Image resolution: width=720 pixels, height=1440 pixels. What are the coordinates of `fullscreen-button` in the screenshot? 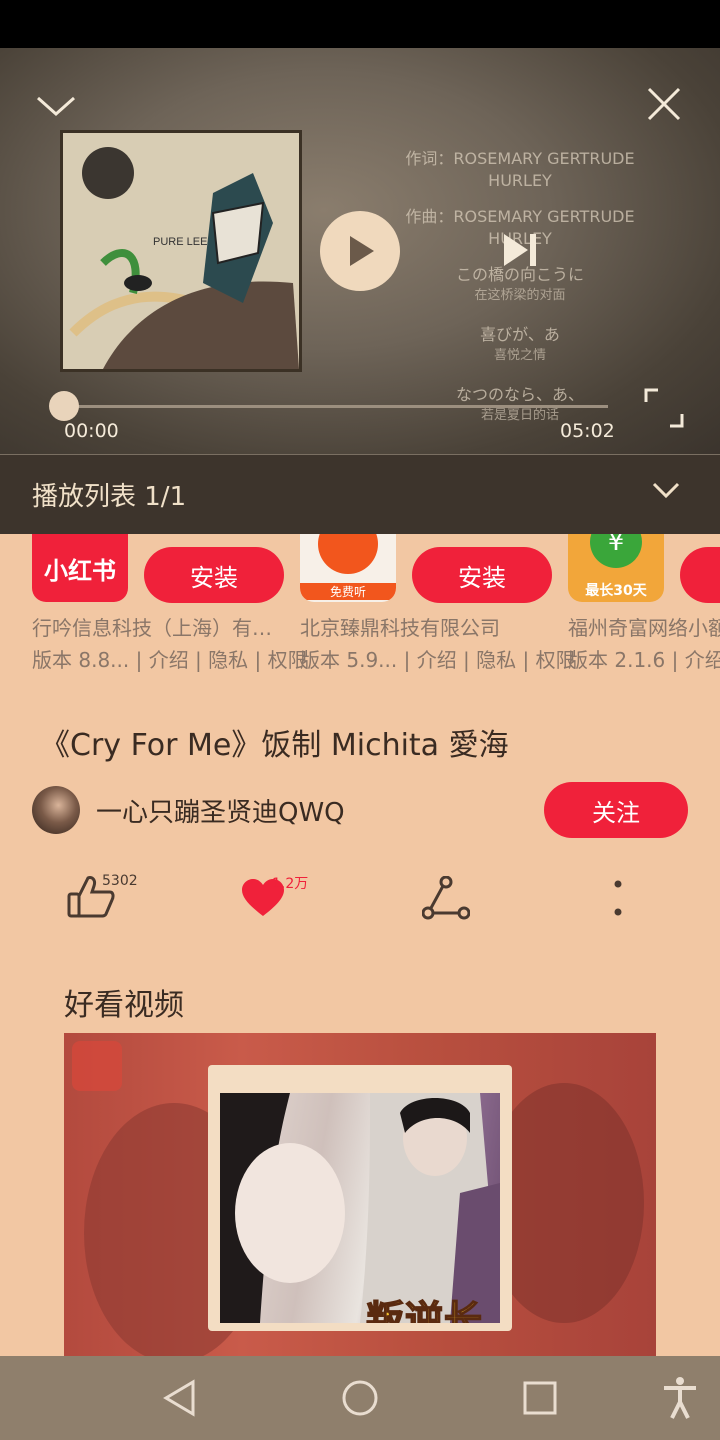 It's located at (664, 408).